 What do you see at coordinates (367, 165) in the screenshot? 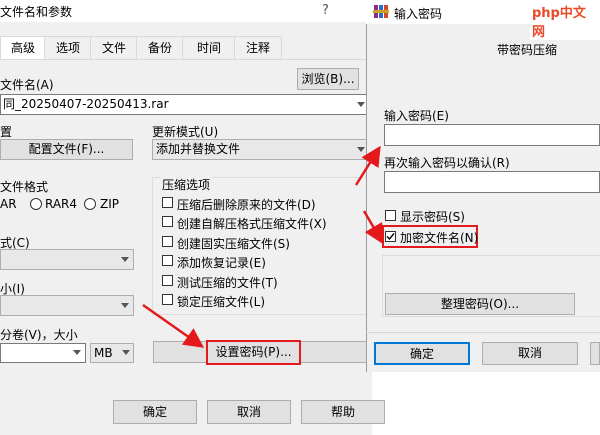
I see `arrow-to-password-field` at bounding box center [367, 165].